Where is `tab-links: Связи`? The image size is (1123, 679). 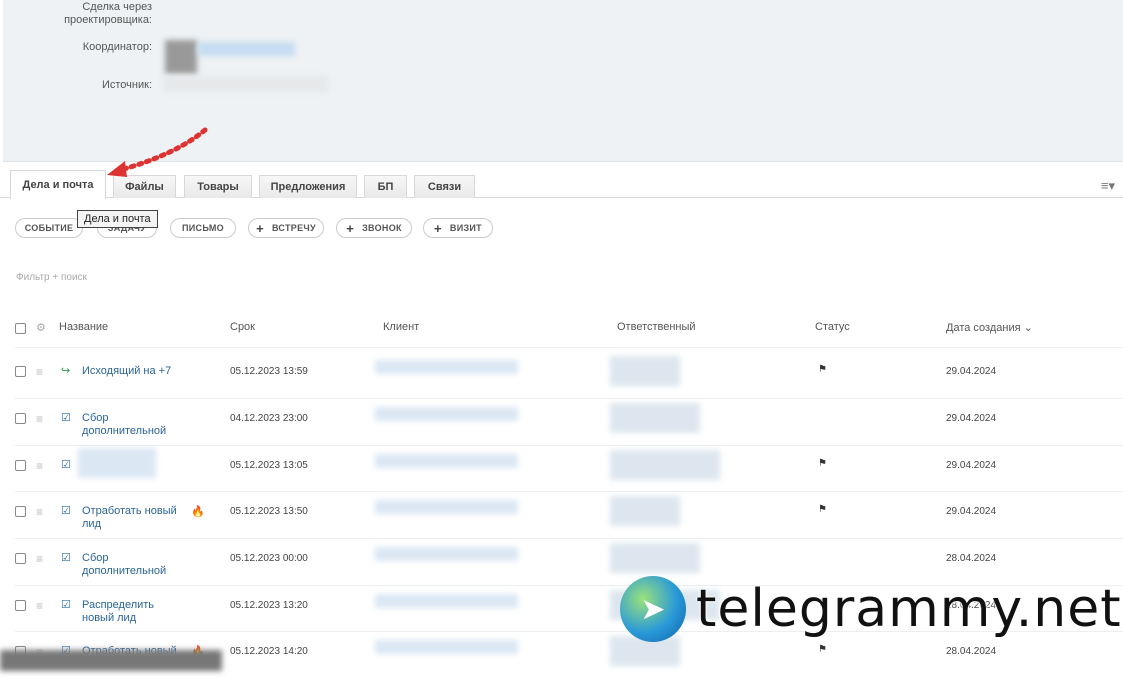 tab-links: Связи is located at coordinates (444, 186).